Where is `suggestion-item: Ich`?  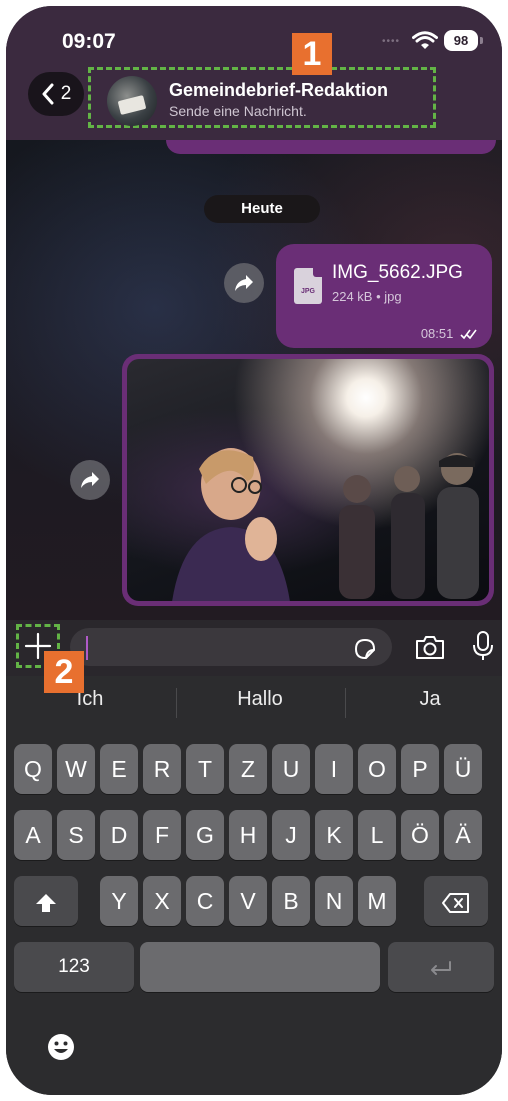
suggestion-item: Ich is located at coordinates (90, 699).